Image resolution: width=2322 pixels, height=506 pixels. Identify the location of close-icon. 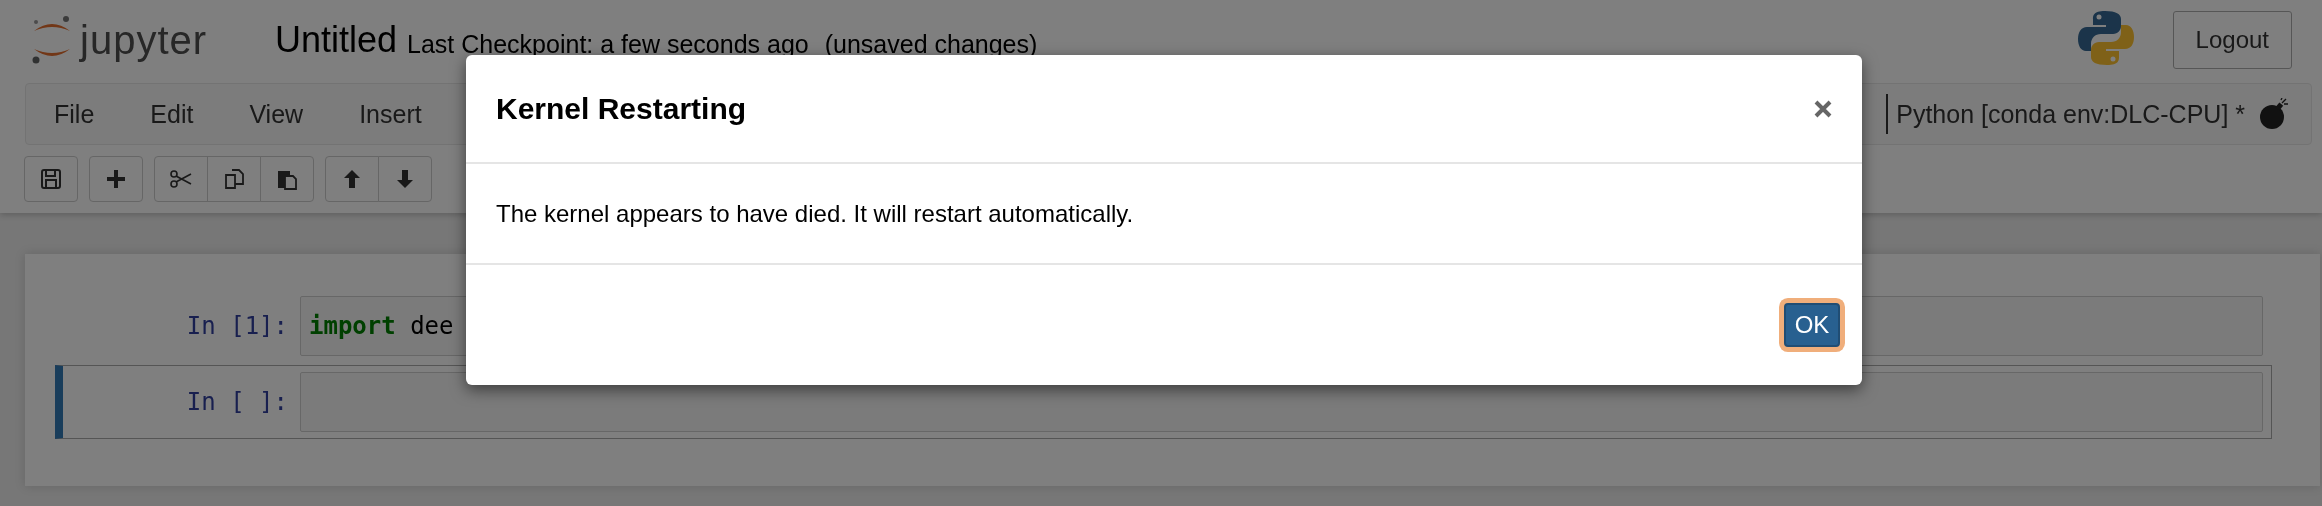
(1823, 108).